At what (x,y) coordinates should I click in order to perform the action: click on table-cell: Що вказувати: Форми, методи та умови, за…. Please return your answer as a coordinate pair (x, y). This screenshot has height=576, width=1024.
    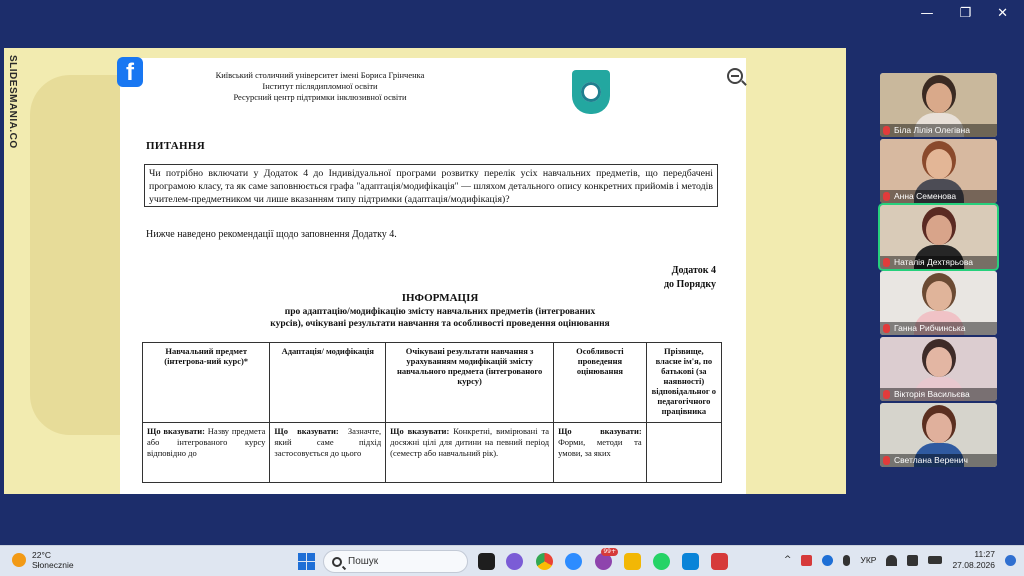
    Looking at the image, I should click on (600, 452).